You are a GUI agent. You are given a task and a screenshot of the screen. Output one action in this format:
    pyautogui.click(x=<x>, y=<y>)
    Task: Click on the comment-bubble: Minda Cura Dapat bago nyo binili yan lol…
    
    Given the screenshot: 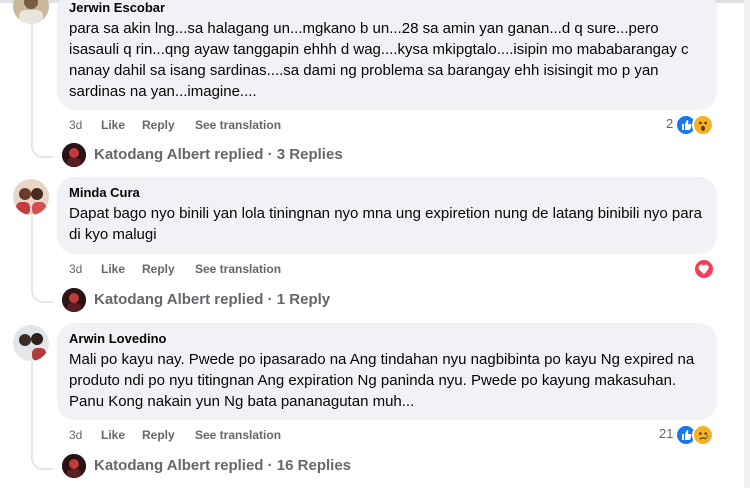 What is the action you would take?
    pyautogui.click(x=387, y=215)
    